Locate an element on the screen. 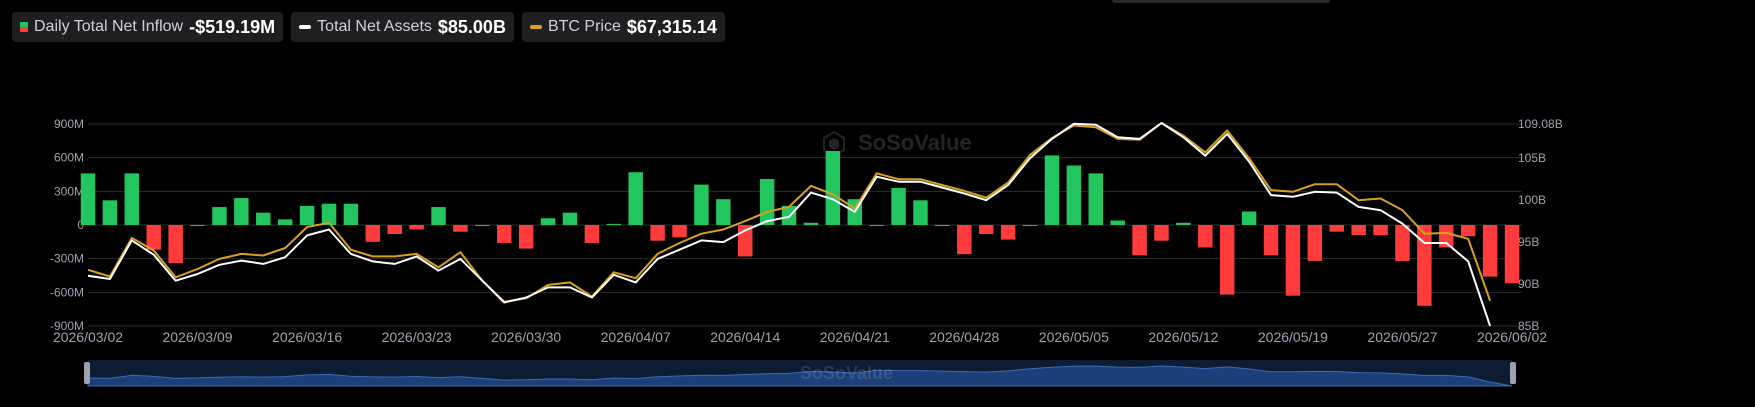 This screenshot has width=1755, height=407. y-axis-left: 900M600M300M0-300M-600M-900M is located at coordinates (67, 225).